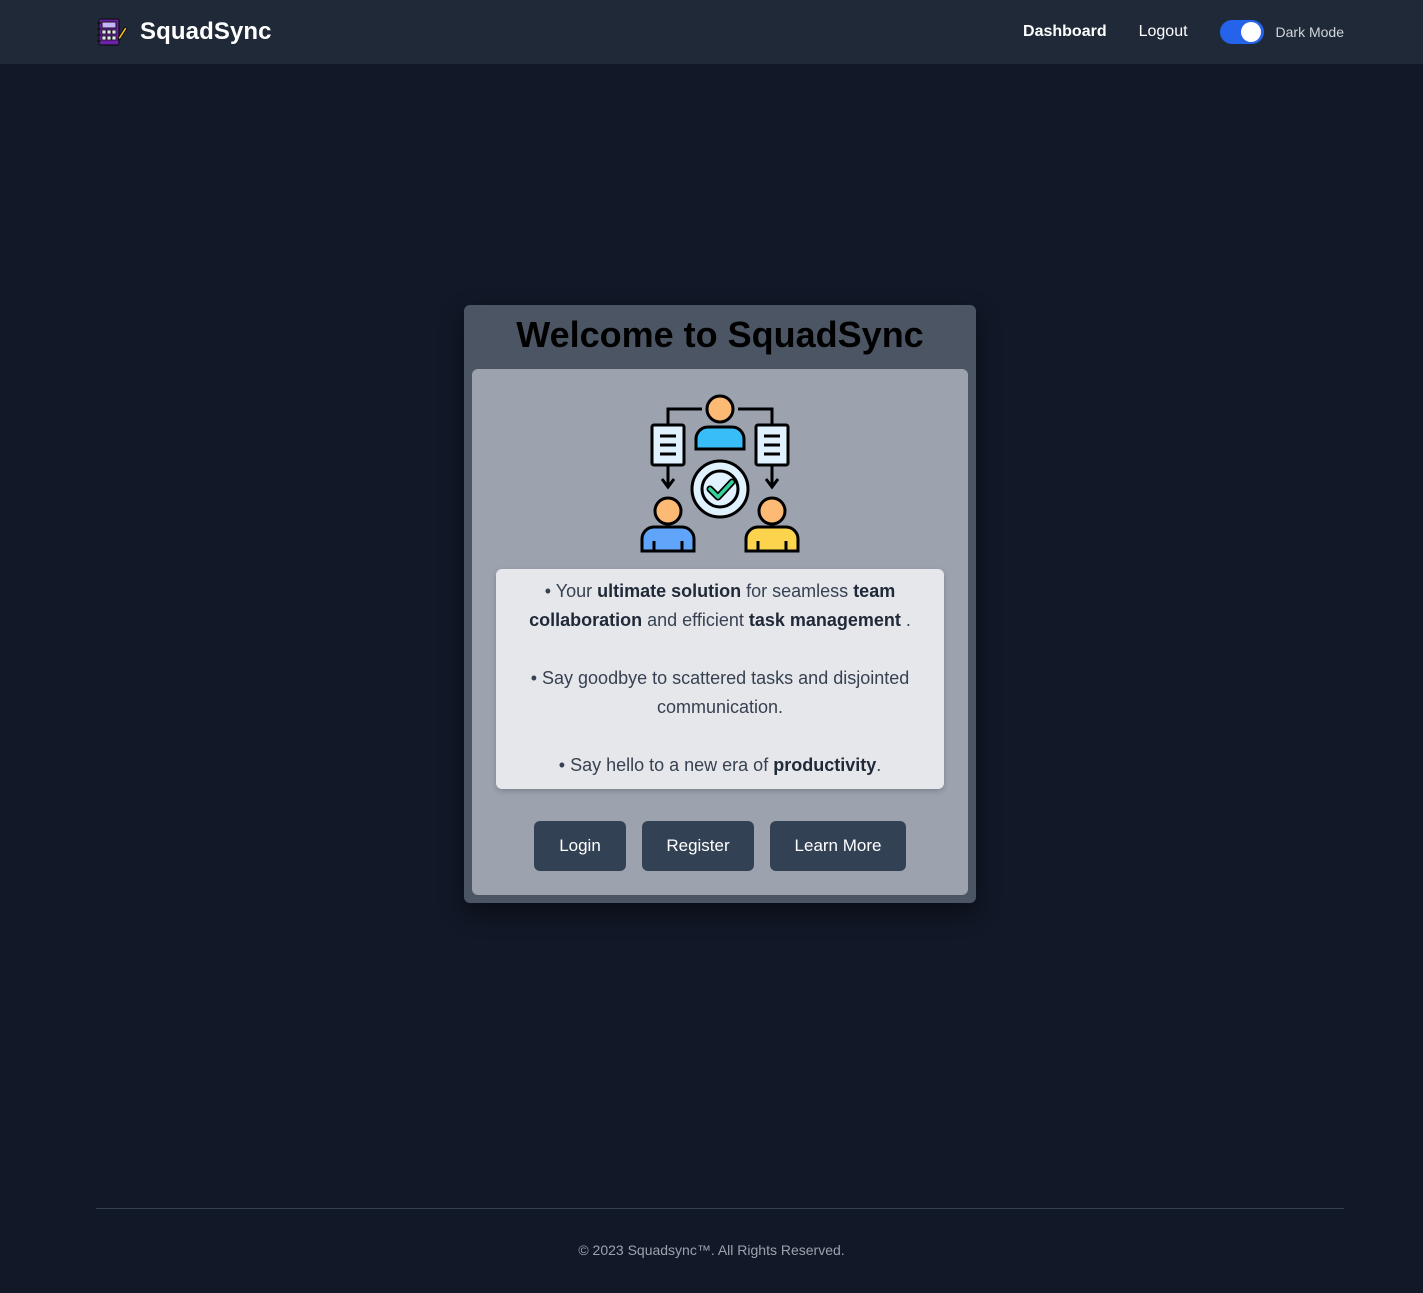 This screenshot has height=1293, width=1423. Describe the element at coordinates (1163, 32) in the screenshot. I see `nav-logout-link: Logout` at that location.